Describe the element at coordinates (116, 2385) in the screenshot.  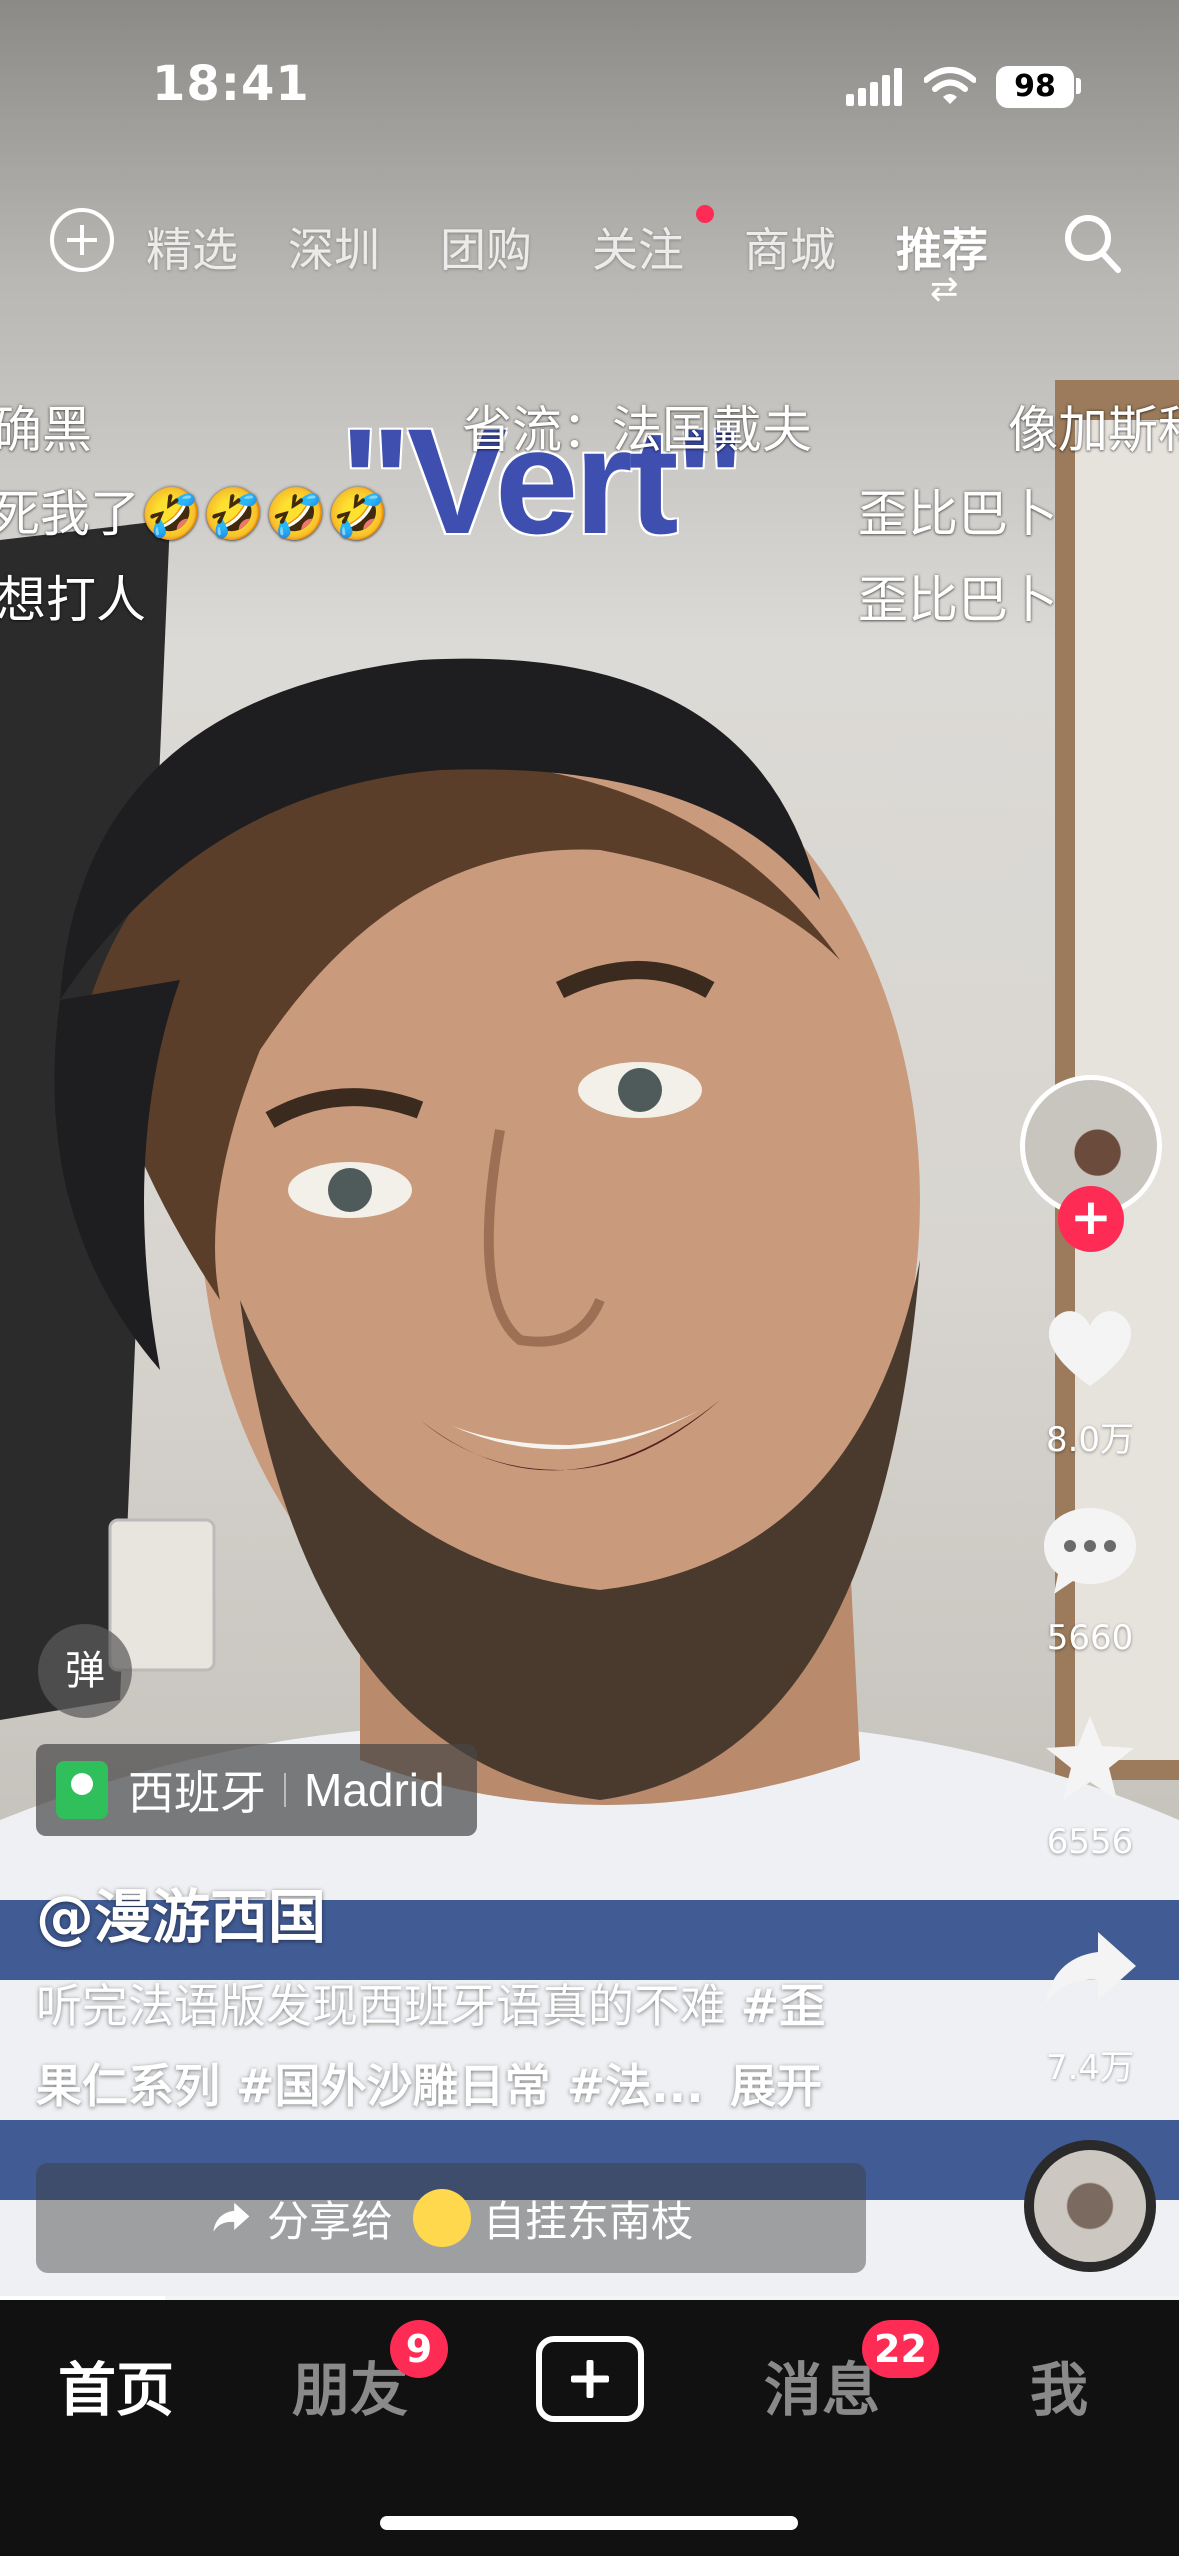
I see `tab-home: 首页` at that location.